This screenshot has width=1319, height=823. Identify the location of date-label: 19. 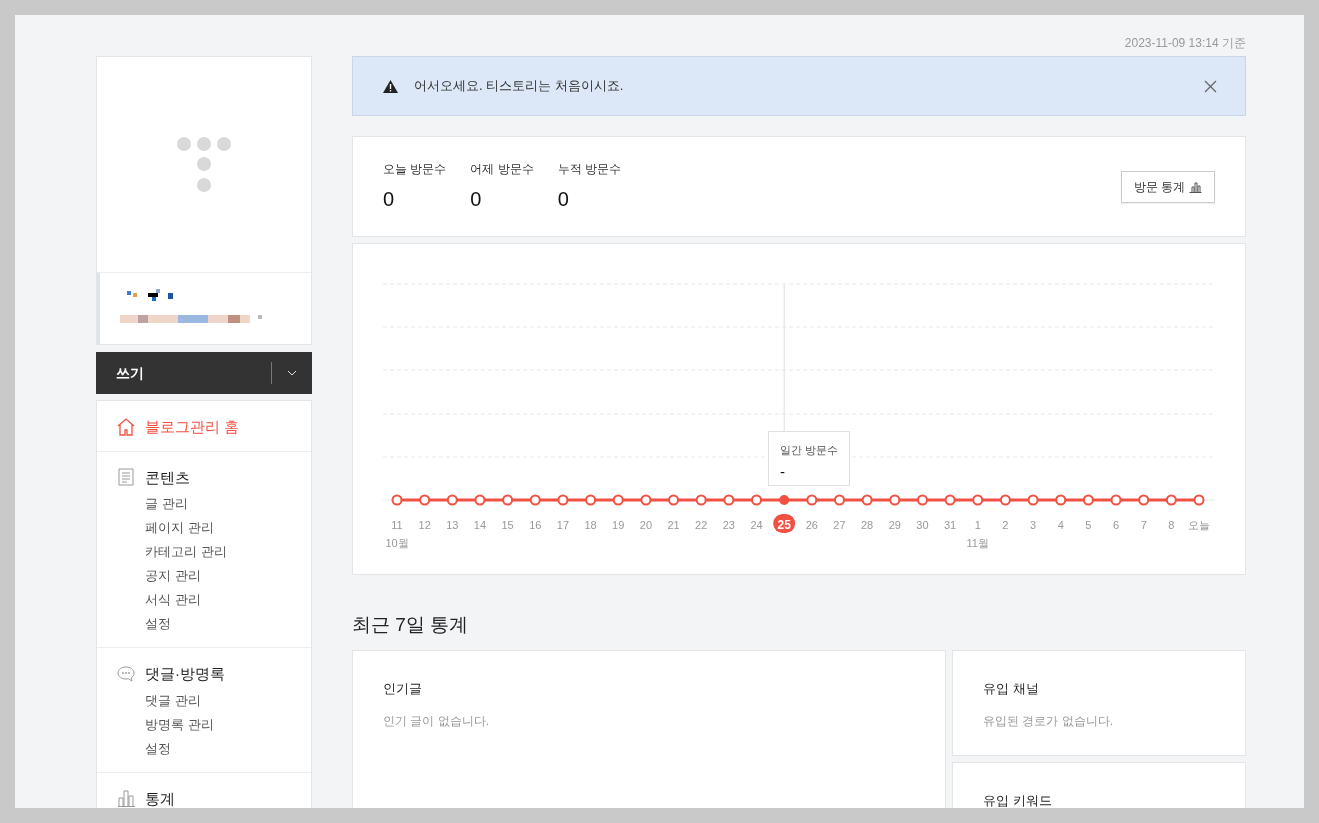
(618, 525).